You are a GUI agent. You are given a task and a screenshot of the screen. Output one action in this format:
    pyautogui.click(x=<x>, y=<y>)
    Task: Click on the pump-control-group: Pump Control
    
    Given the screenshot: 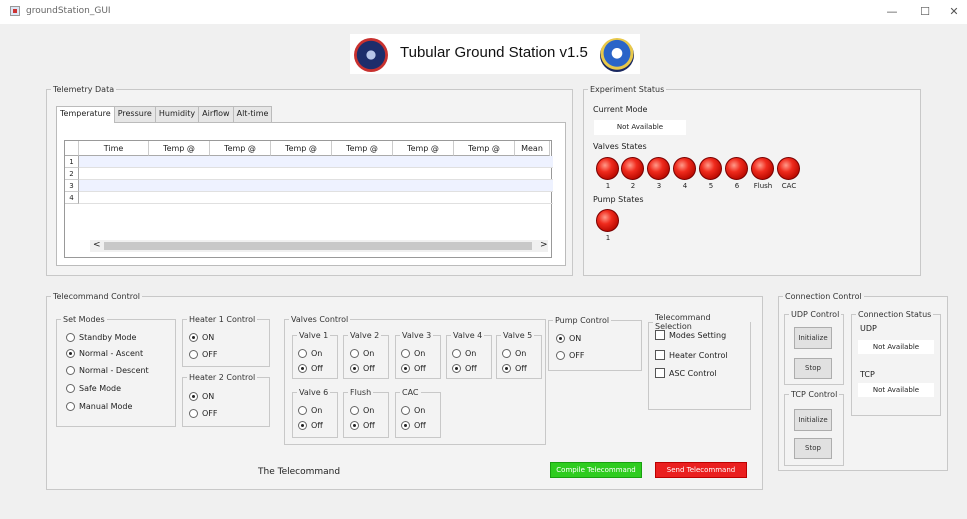 What is the action you would take?
    pyautogui.click(x=595, y=343)
    